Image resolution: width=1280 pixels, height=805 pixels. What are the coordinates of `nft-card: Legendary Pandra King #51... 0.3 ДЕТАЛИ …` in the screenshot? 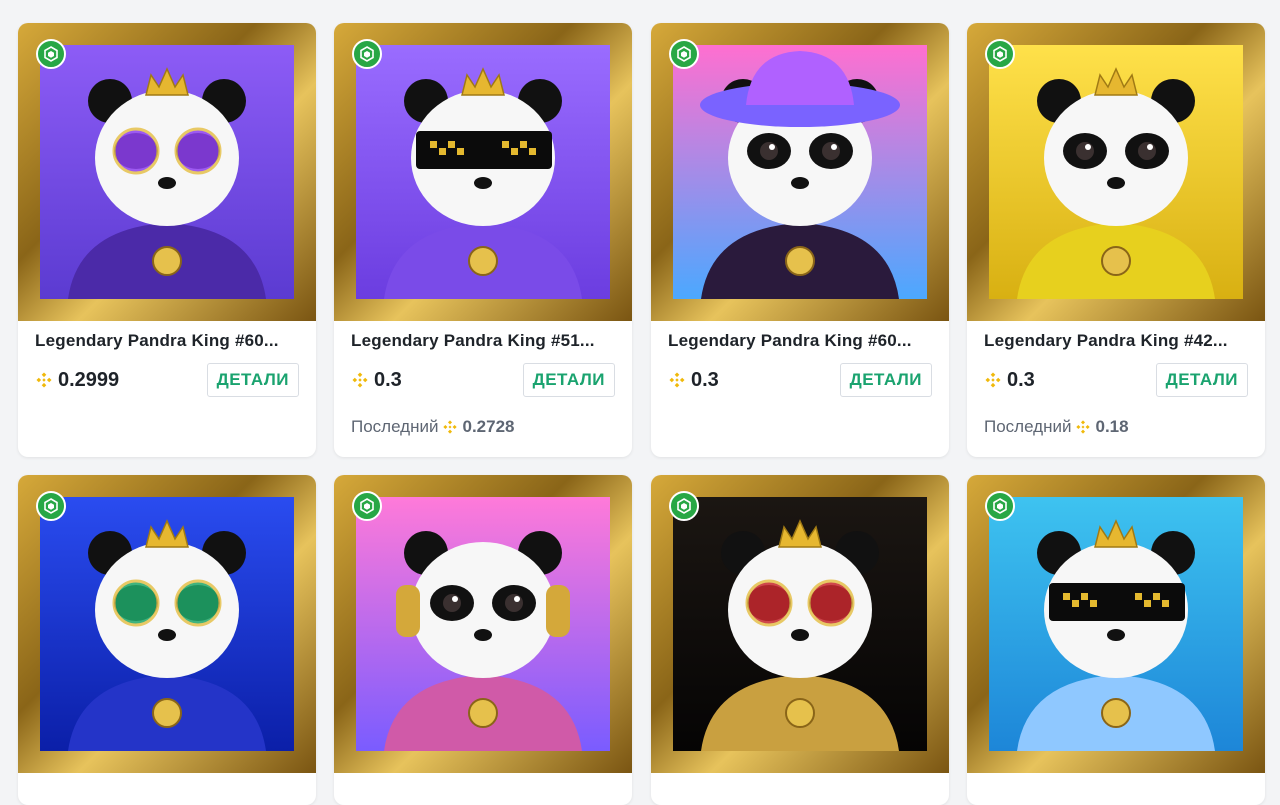 It's located at (483, 240).